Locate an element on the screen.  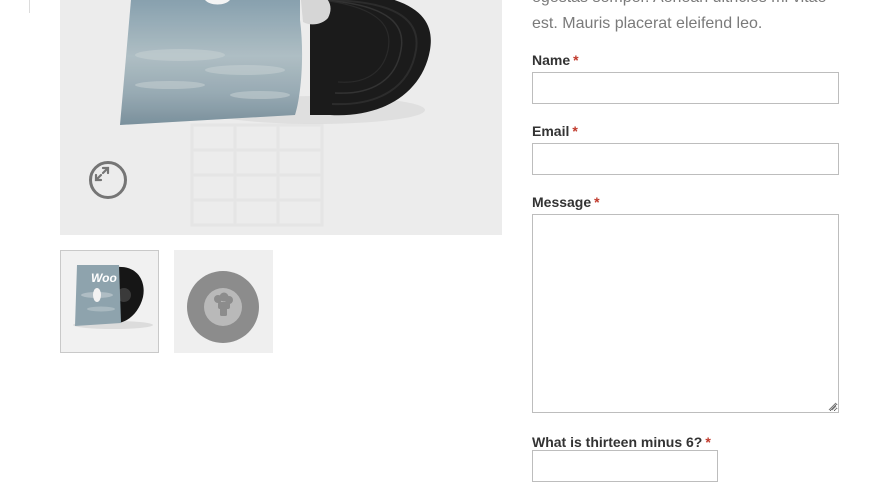
left-edge-divider is located at coordinates (29, 6).